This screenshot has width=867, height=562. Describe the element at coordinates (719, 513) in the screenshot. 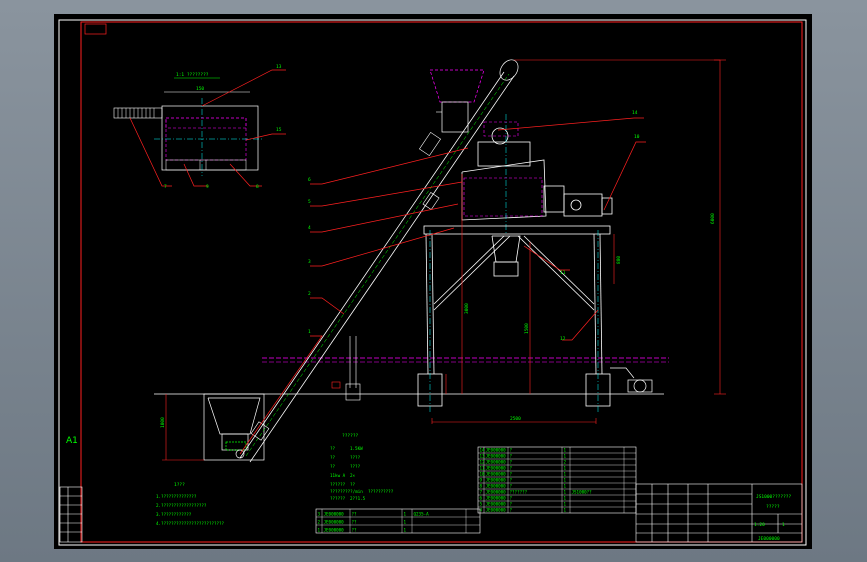

I see `title-block` at that location.